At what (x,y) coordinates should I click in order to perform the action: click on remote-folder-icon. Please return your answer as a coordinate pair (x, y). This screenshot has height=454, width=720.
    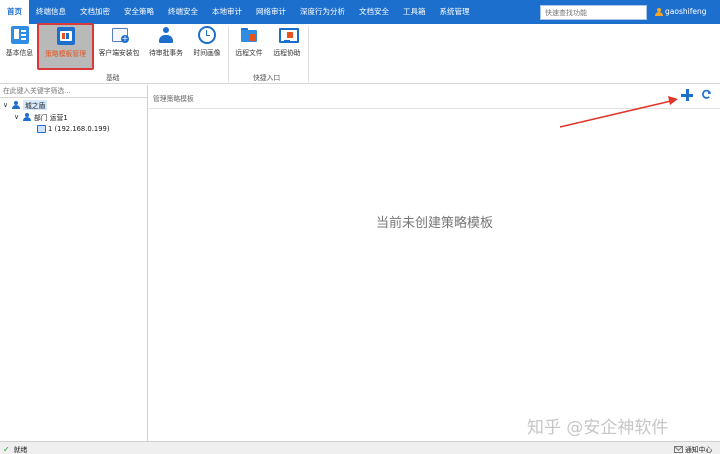
    Looking at the image, I should click on (249, 35).